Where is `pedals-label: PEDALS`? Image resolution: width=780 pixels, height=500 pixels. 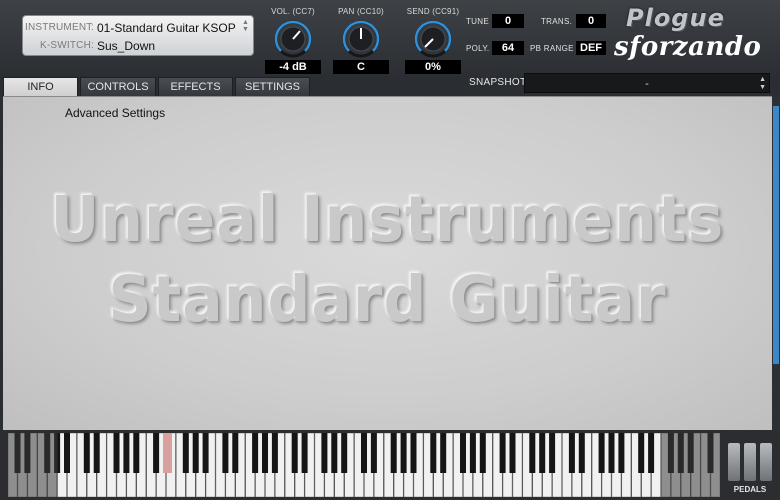 pedals-label: PEDALS is located at coordinates (750, 489).